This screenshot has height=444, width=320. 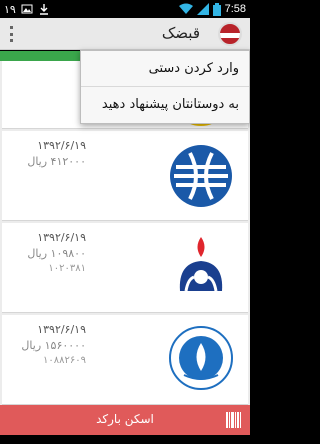 What do you see at coordinates (201, 264) in the screenshot?
I see `gas-company-logo-icon` at bounding box center [201, 264].